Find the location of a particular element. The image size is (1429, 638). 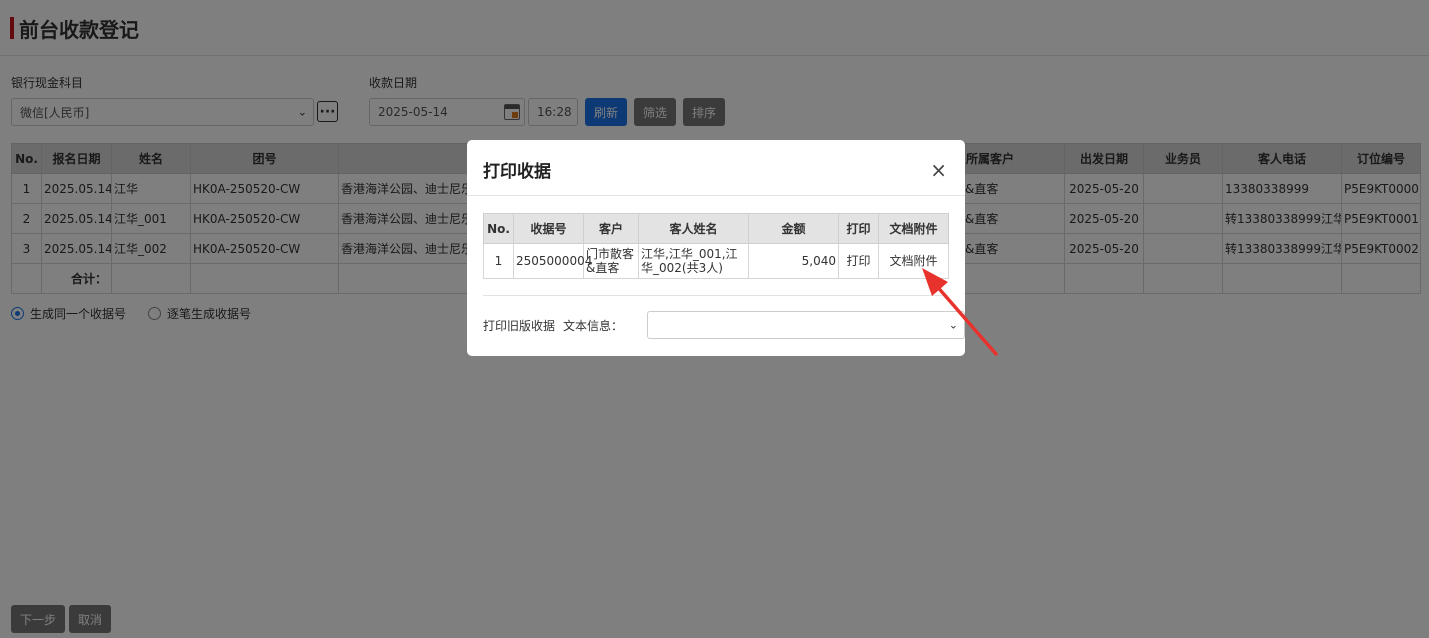

receipt-col-no: No. is located at coordinates (498, 228).